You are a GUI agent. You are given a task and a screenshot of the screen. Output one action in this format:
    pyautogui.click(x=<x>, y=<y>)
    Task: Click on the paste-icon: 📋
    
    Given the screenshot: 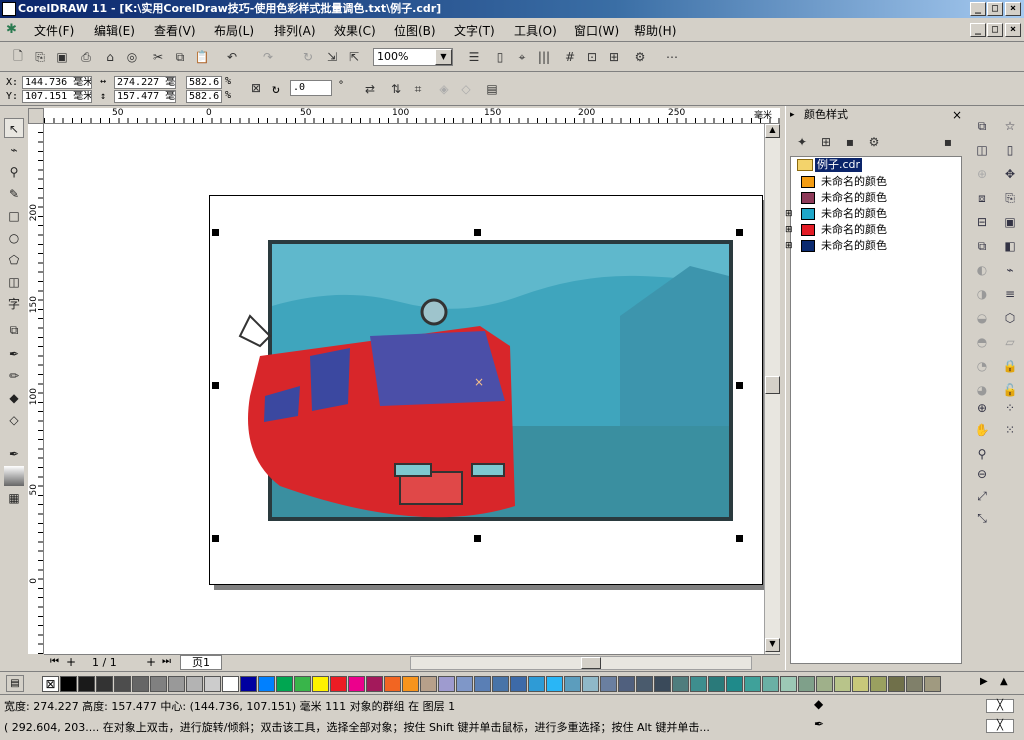 What is the action you would take?
    pyautogui.click(x=202, y=57)
    